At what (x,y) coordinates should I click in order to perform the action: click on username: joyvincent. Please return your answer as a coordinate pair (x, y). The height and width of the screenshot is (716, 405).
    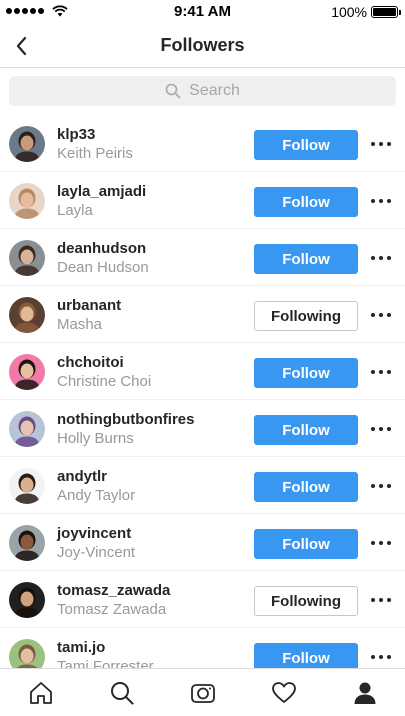
    Looking at the image, I should click on (96, 534).